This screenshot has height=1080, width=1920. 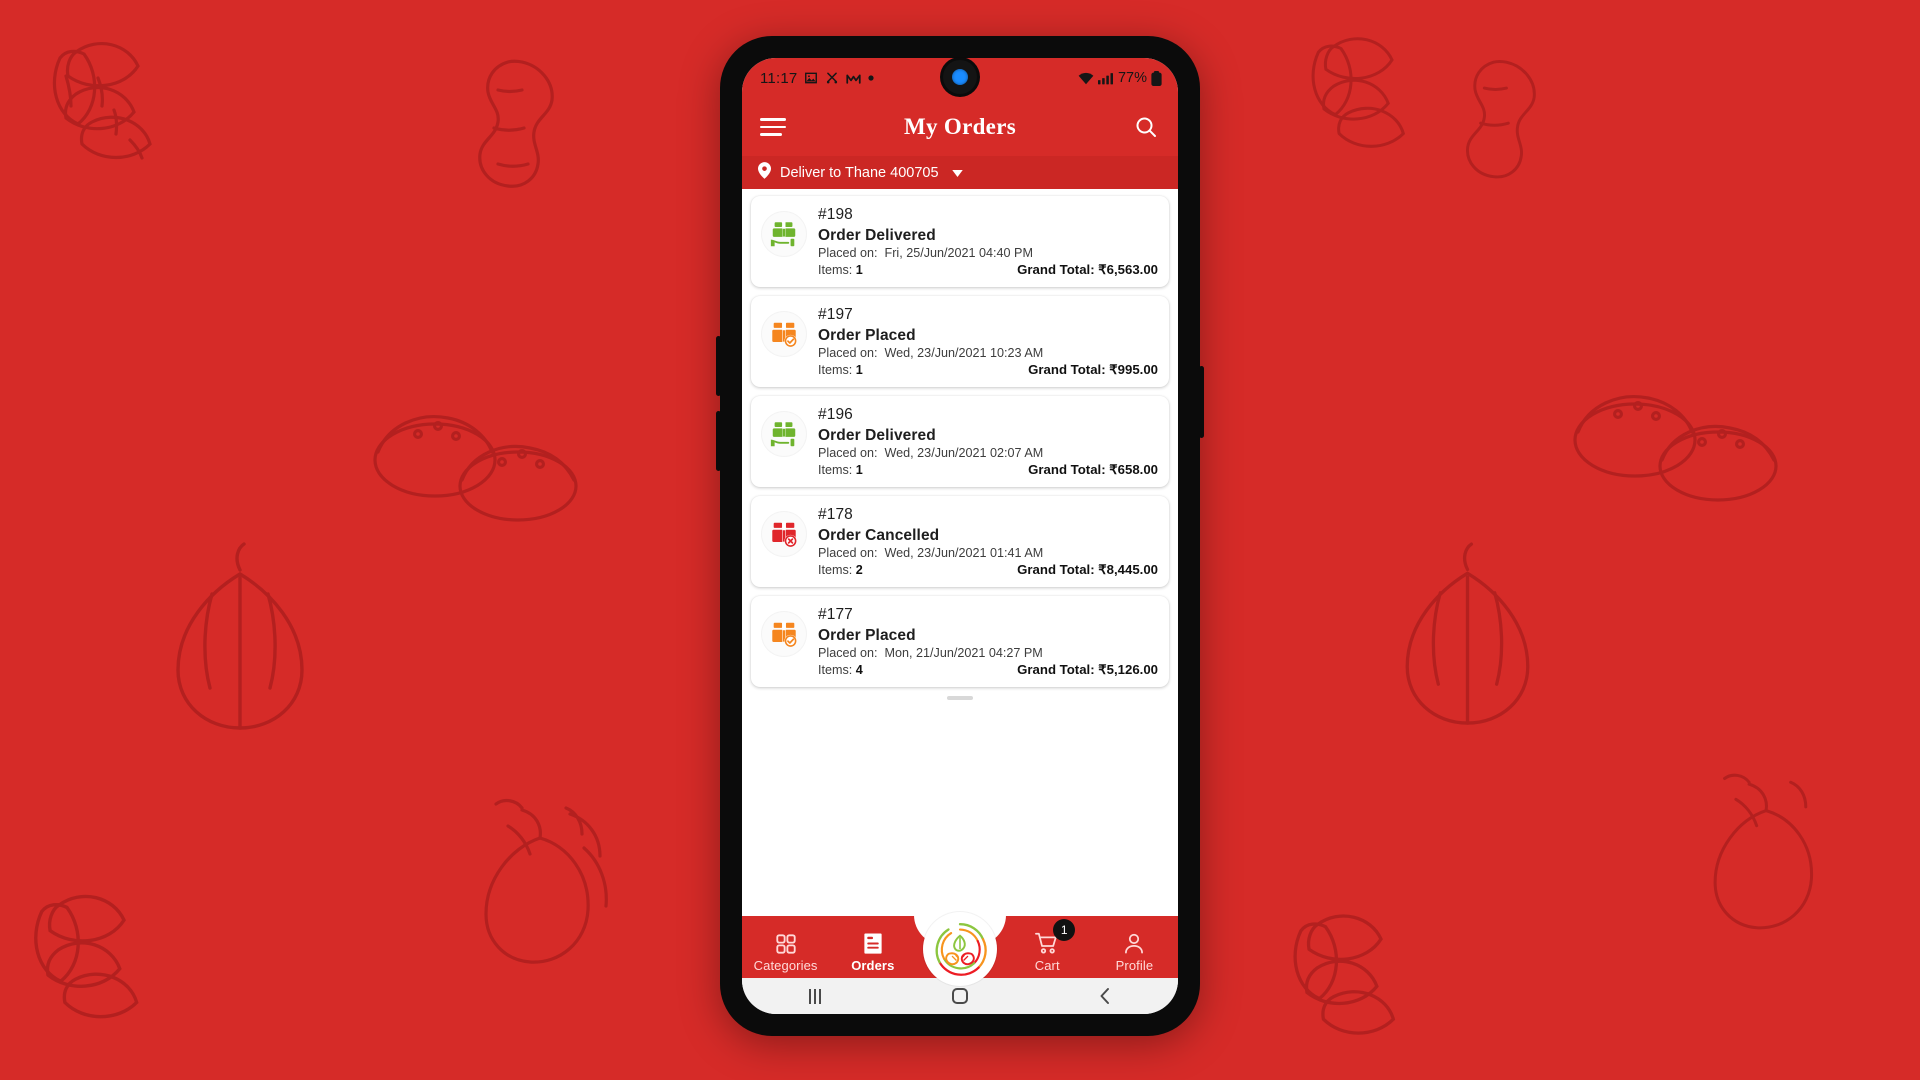 What do you see at coordinates (784, 334) in the screenshot?
I see `package-check-icon` at bounding box center [784, 334].